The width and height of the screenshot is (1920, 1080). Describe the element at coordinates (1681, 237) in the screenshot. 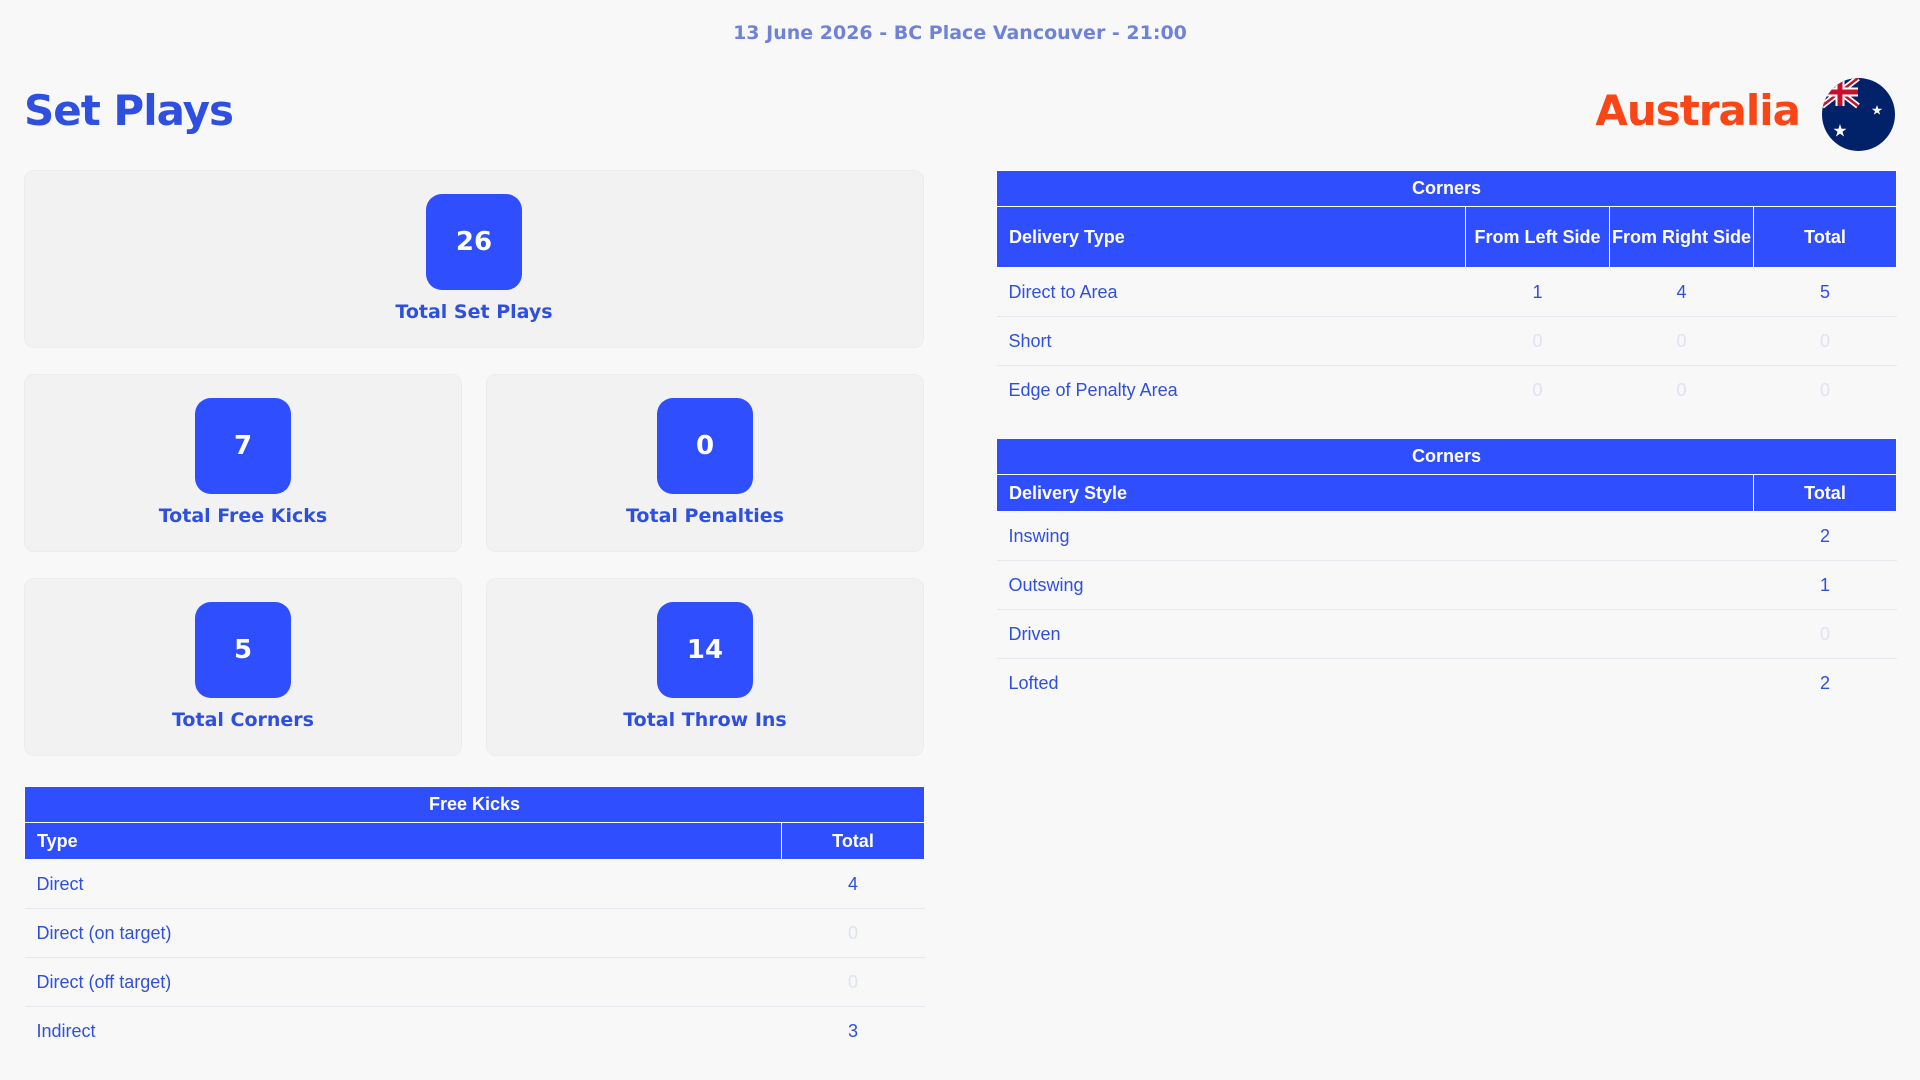

I see `column-header-from-right-side: From Right Side` at that location.